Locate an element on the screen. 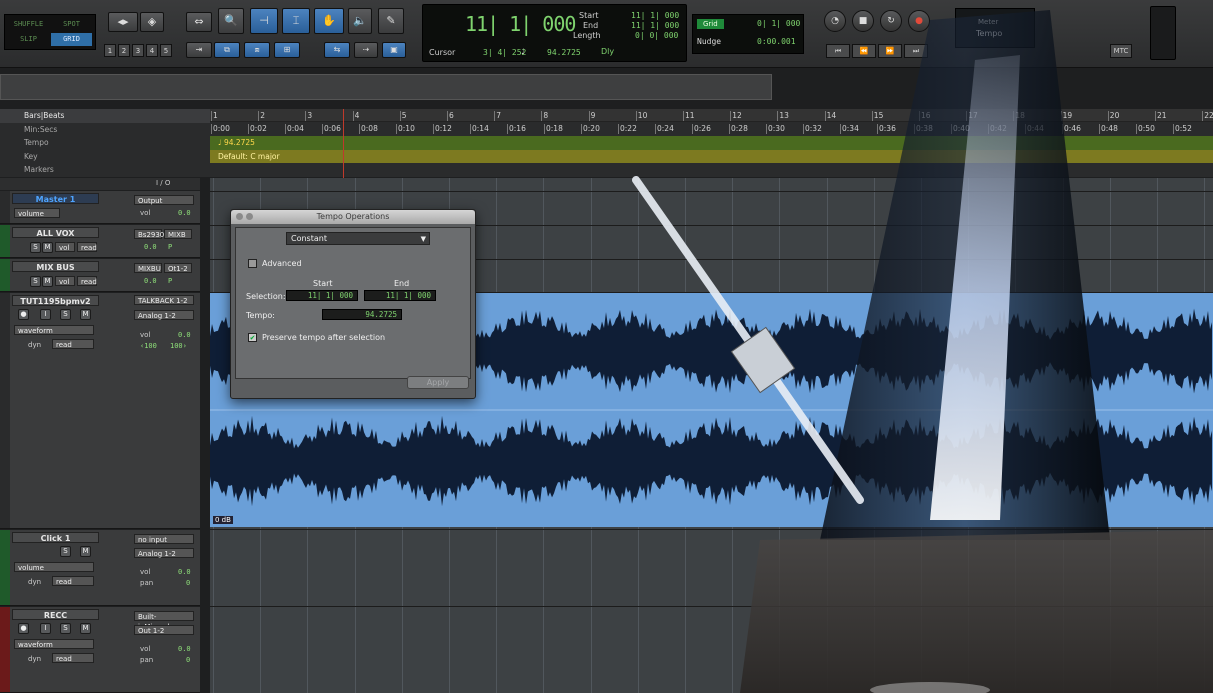 The width and height of the screenshot is (1213, 693). stop-button-icon: ■ is located at coordinates (863, 21).